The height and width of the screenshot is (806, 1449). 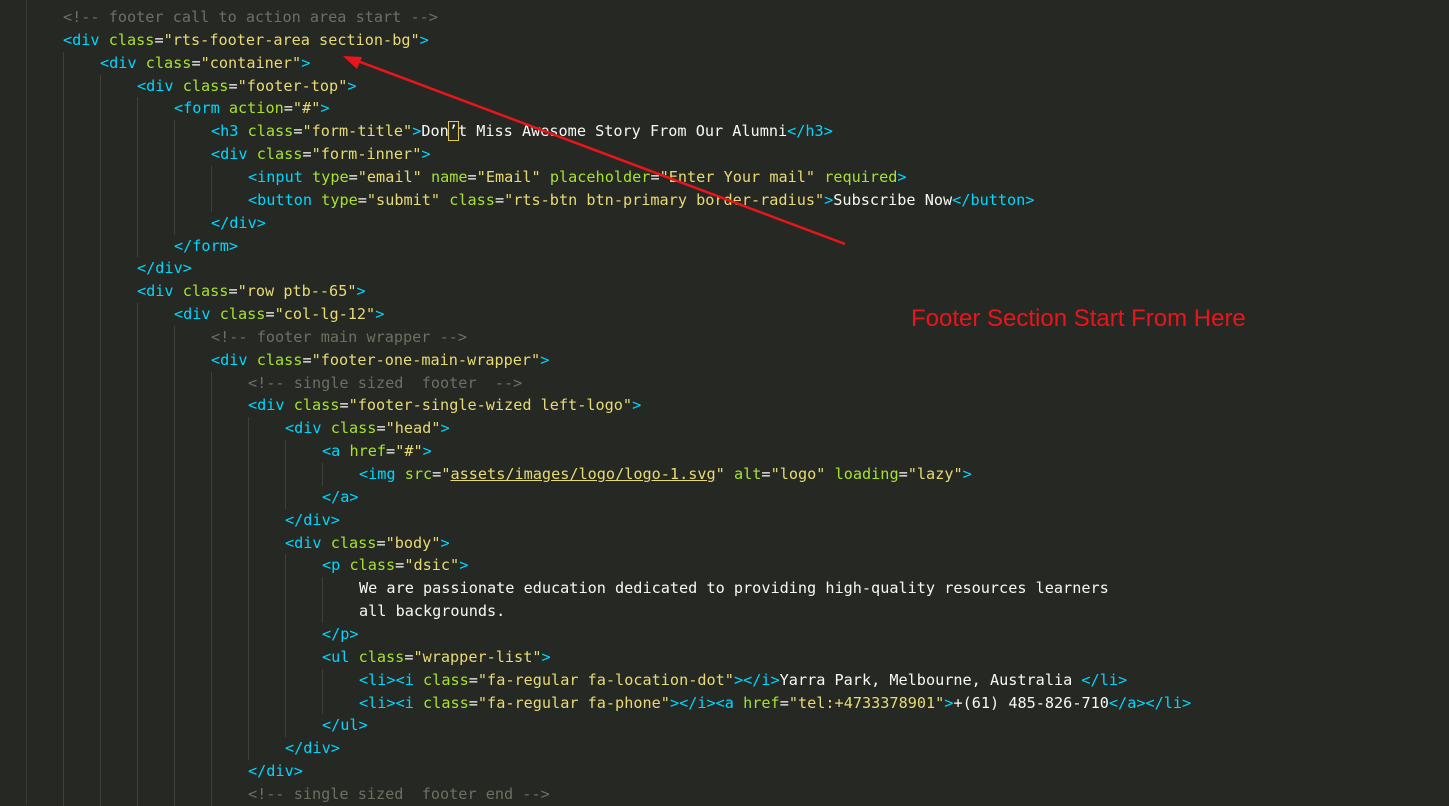 I want to click on annotation-arrow-shaft, so click(x=600, y=152).